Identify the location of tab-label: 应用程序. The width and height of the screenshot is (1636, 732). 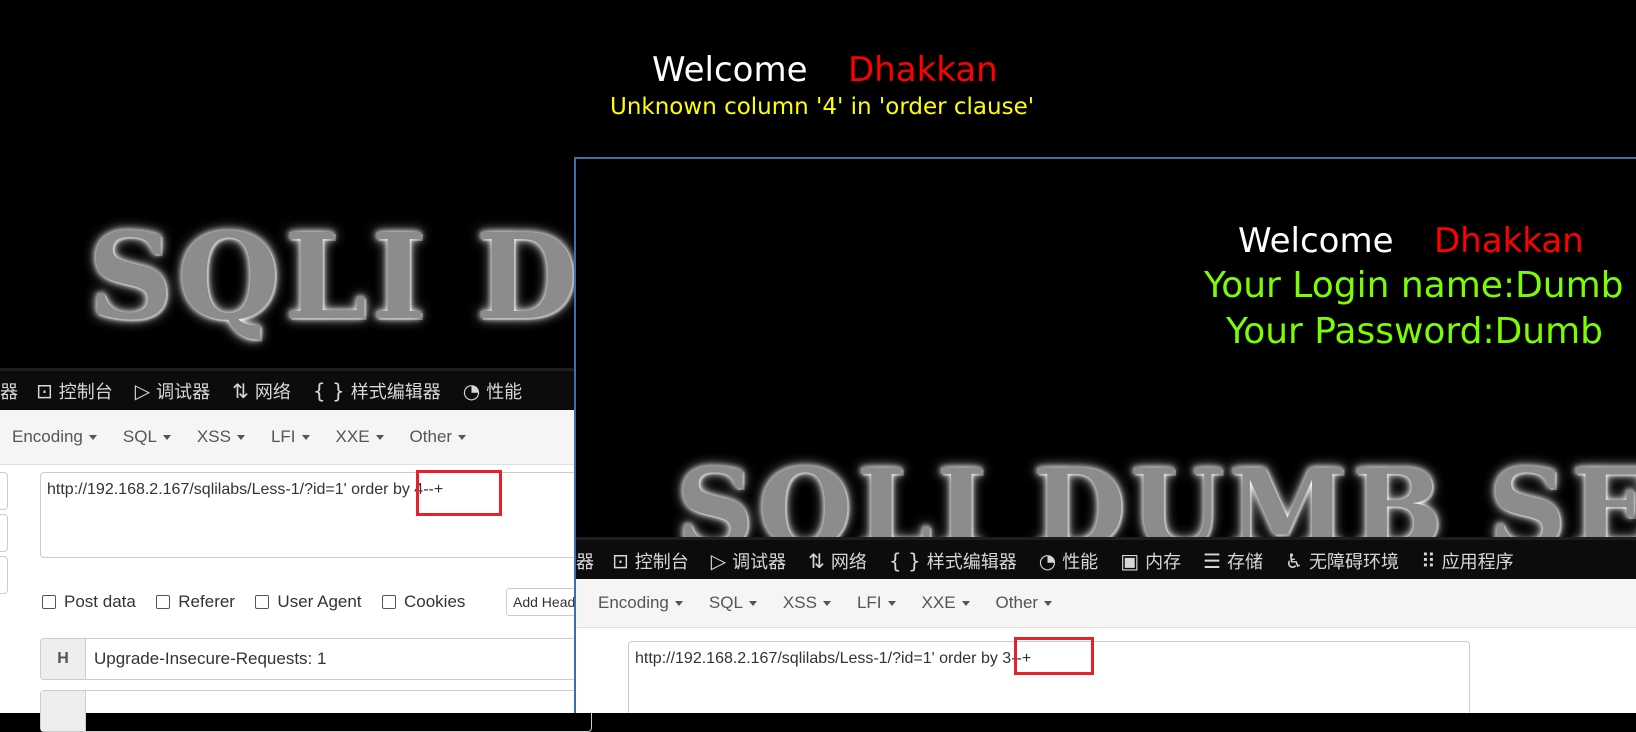
(1477, 562).